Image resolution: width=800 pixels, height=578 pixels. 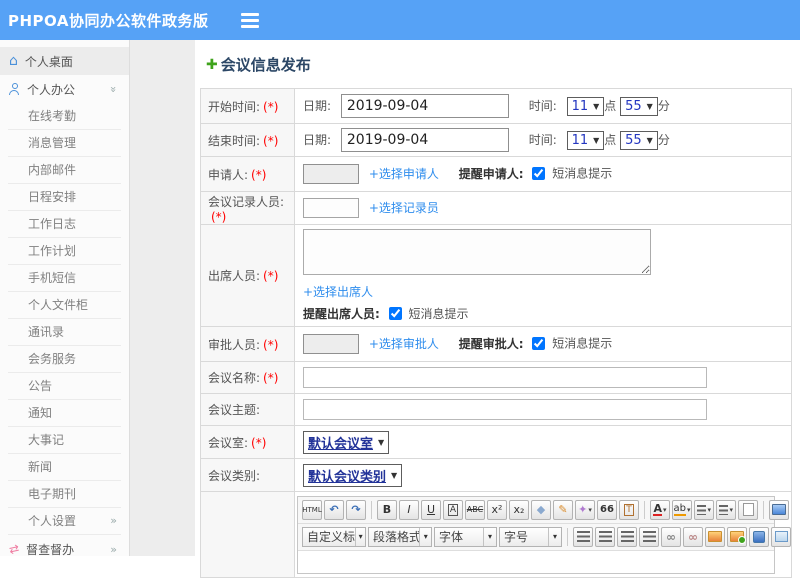 What do you see at coordinates (536, 562) in the screenshot?
I see `editor-content-area` at bounding box center [536, 562].